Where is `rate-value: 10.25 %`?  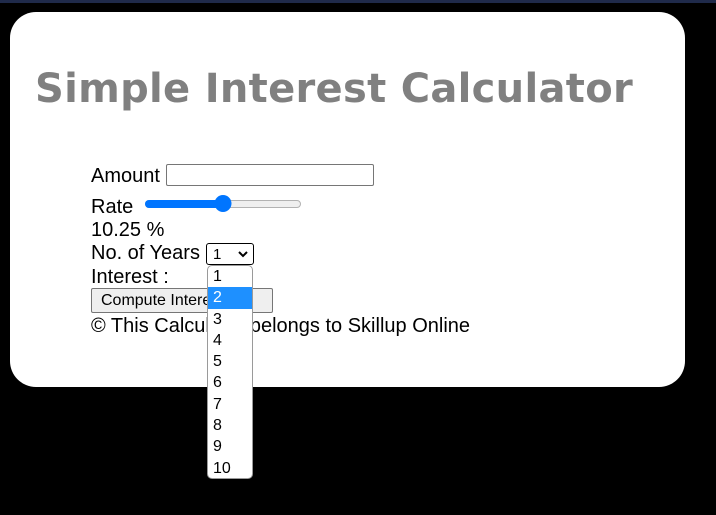
rate-value: 10.25 % is located at coordinates (128, 230).